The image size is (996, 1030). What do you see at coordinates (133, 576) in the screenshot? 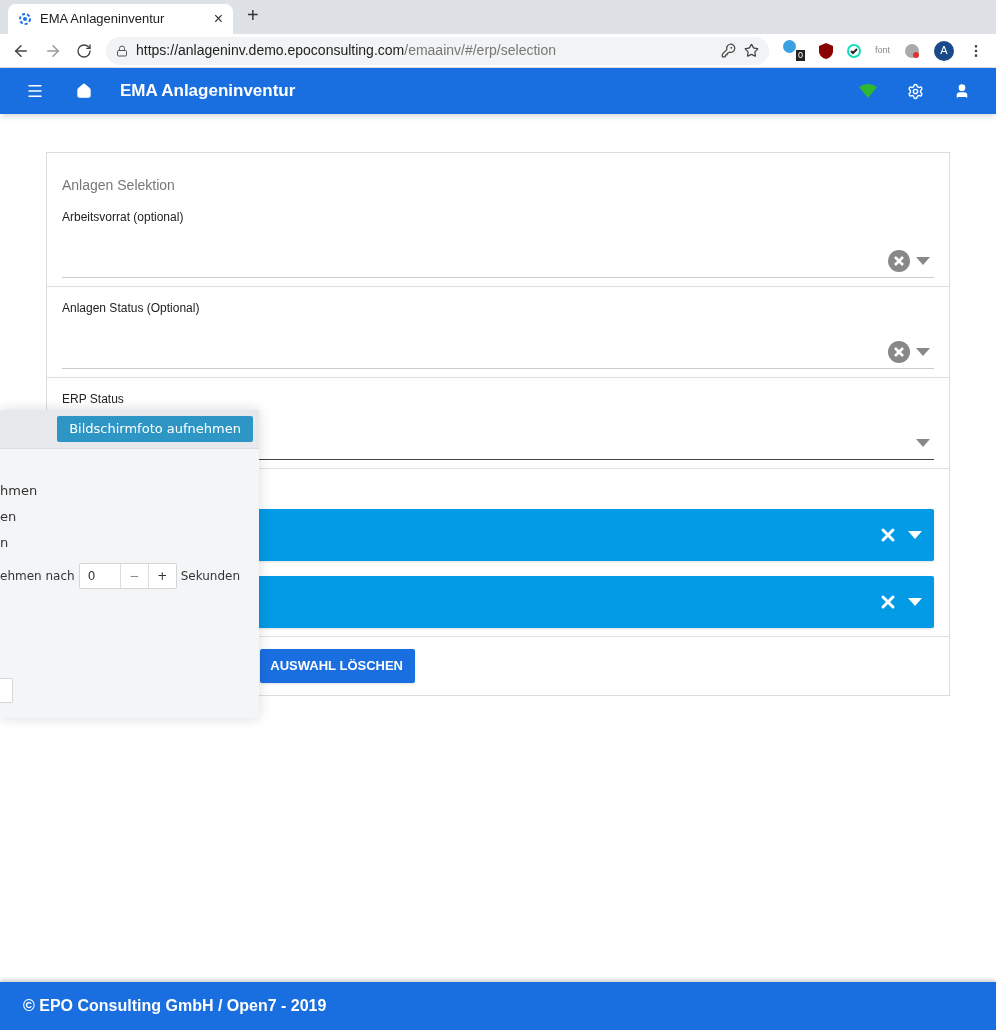
I see `decrement-button: −` at bounding box center [133, 576].